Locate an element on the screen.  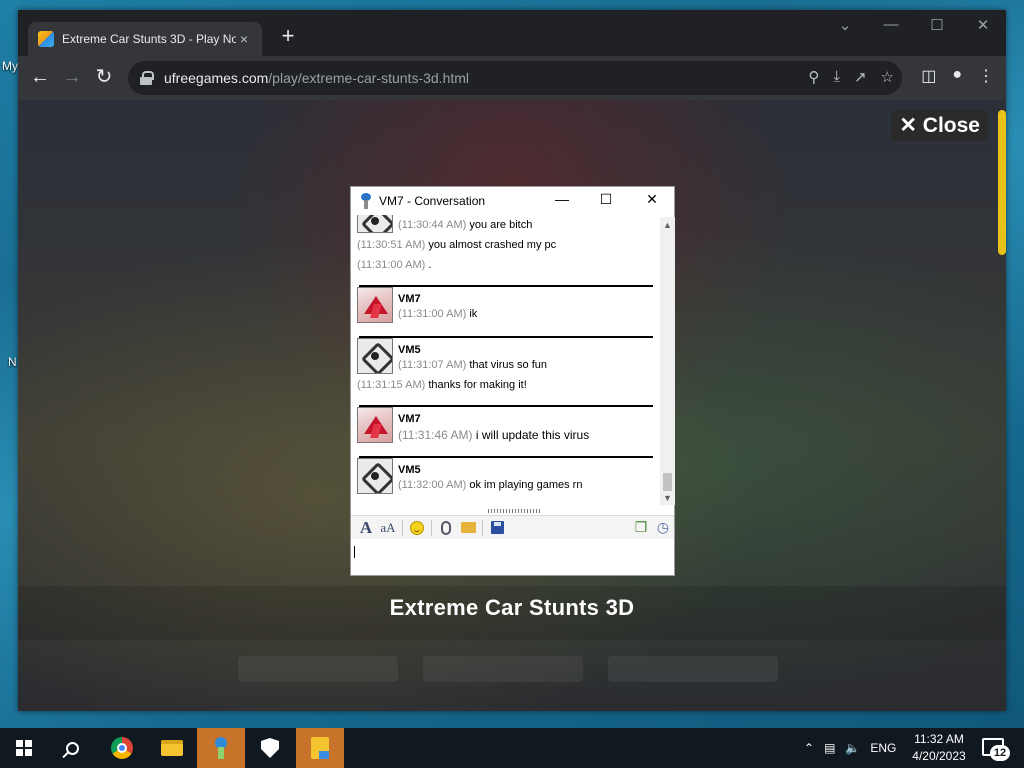
tab-title: Extreme Car Stunts 3D - Play Now is located at coordinates (149, 39).